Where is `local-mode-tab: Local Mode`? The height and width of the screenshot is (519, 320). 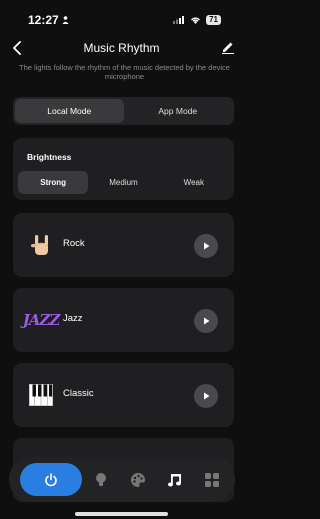
local-mode-tab: Local Mode is located at coordinates (69, 111).